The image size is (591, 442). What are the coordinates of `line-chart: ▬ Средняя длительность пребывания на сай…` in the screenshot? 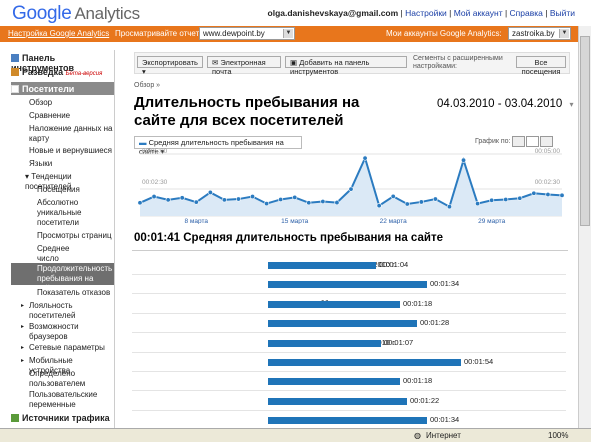 It's located at (351, 179).